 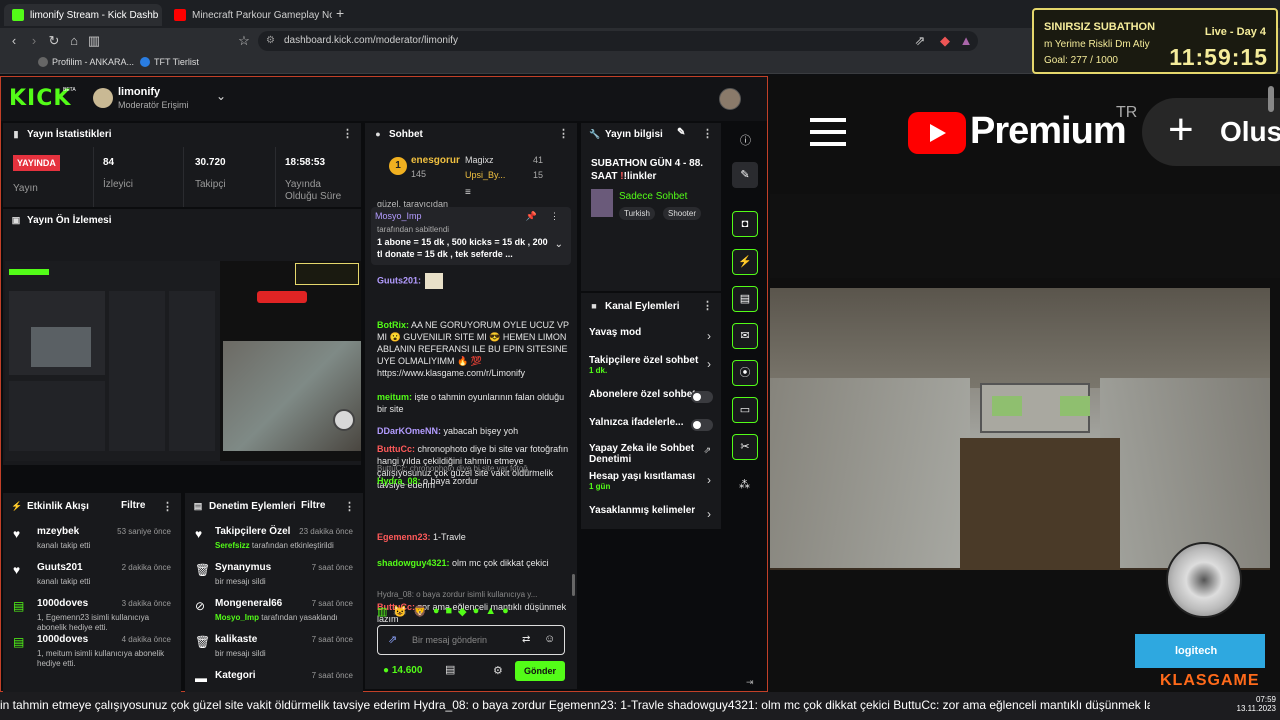 What do you see at coordinates (750, 682) in the screenshot?
I see `collapse-sidebar-icon: ⇥` at bounding box center [750, 682].